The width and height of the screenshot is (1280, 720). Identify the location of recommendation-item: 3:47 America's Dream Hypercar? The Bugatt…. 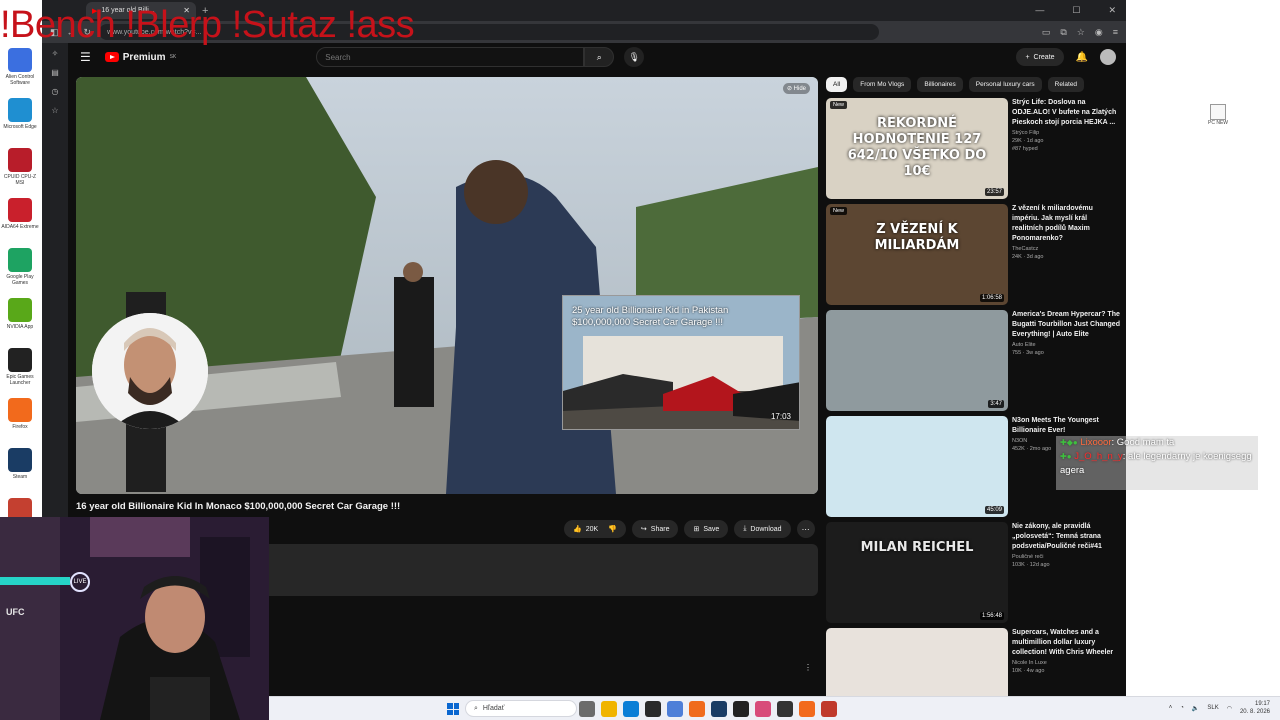
(974, 363).